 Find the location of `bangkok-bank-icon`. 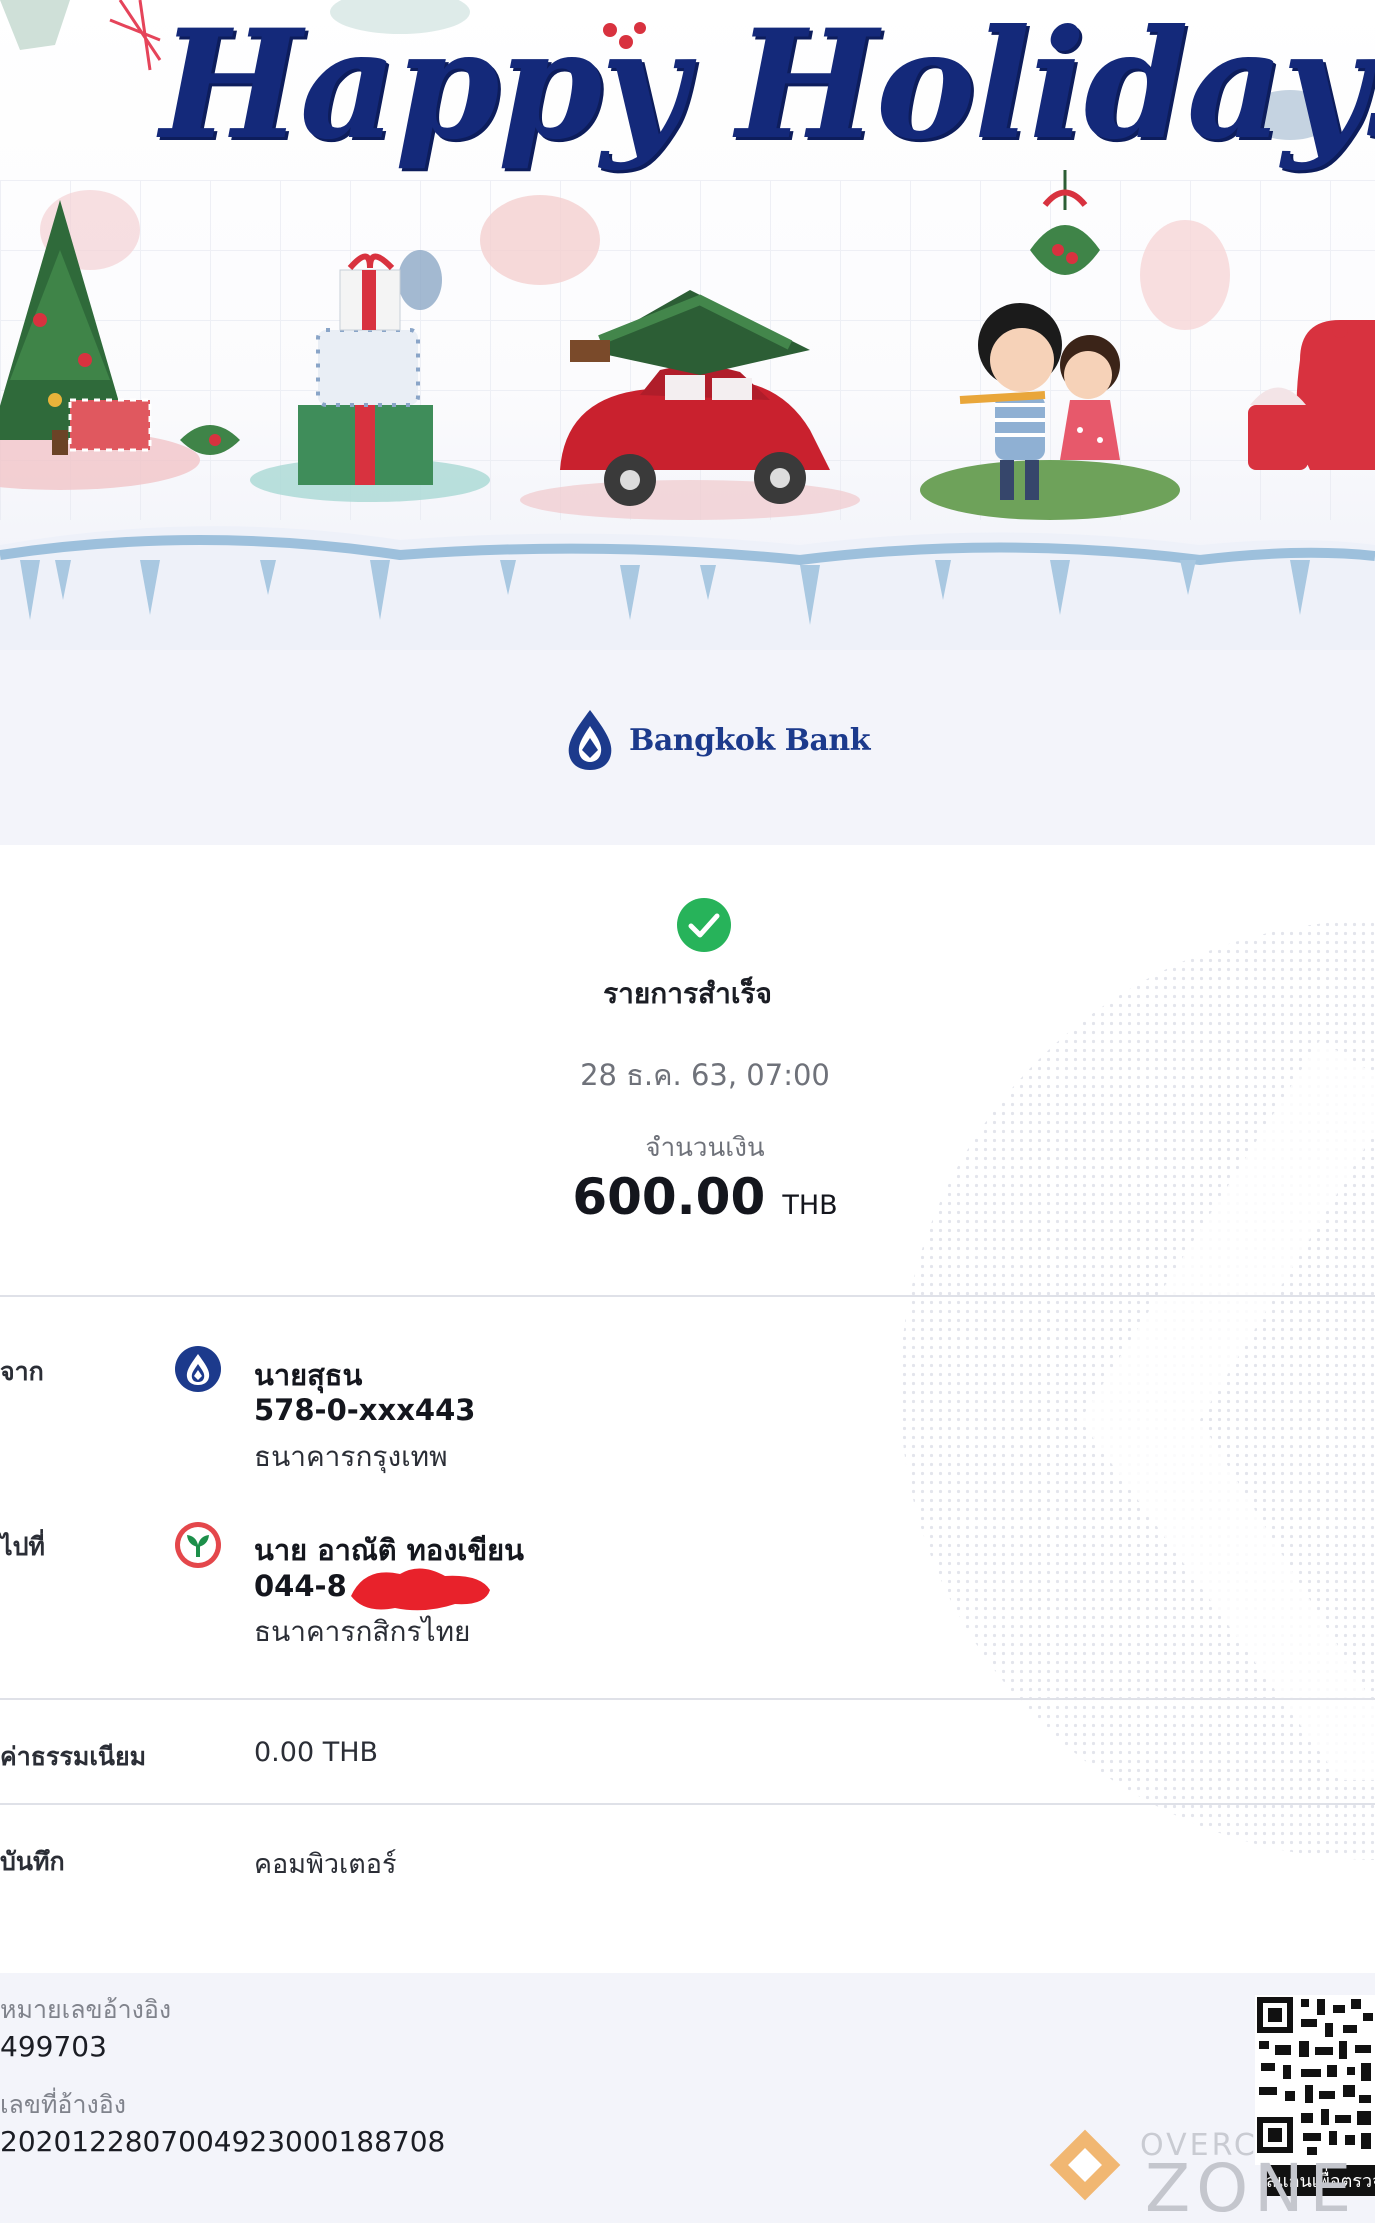

bangkok-bank-icon is located at coordinates (198, 1369).